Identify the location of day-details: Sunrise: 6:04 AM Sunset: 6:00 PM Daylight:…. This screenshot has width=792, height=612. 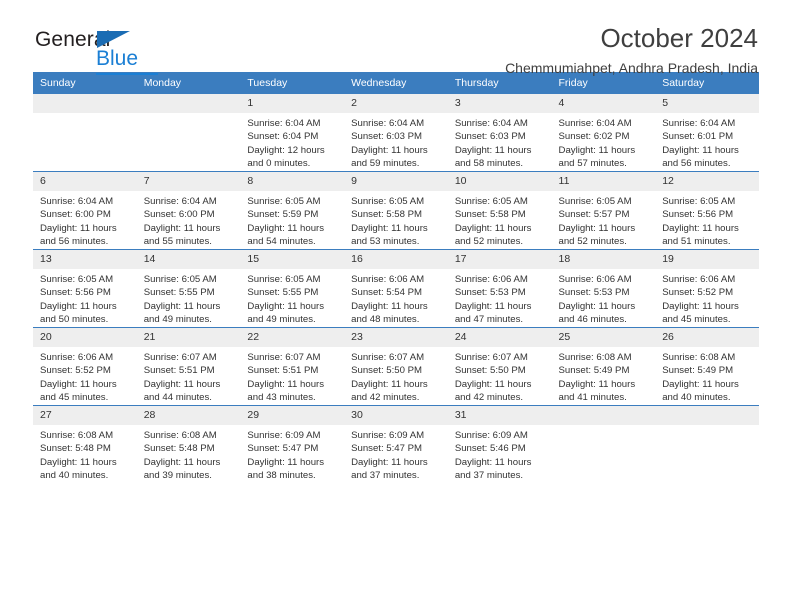
(85, 219).